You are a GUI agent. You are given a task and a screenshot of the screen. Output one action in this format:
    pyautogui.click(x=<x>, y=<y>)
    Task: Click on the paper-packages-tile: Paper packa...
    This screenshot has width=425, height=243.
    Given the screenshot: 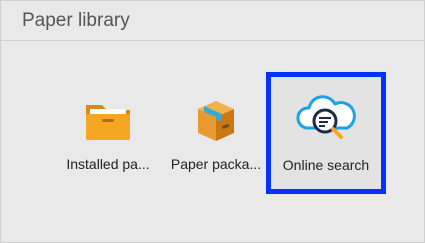 What is the action you would take?
    pyautogui.click(x=216, y=132)
    